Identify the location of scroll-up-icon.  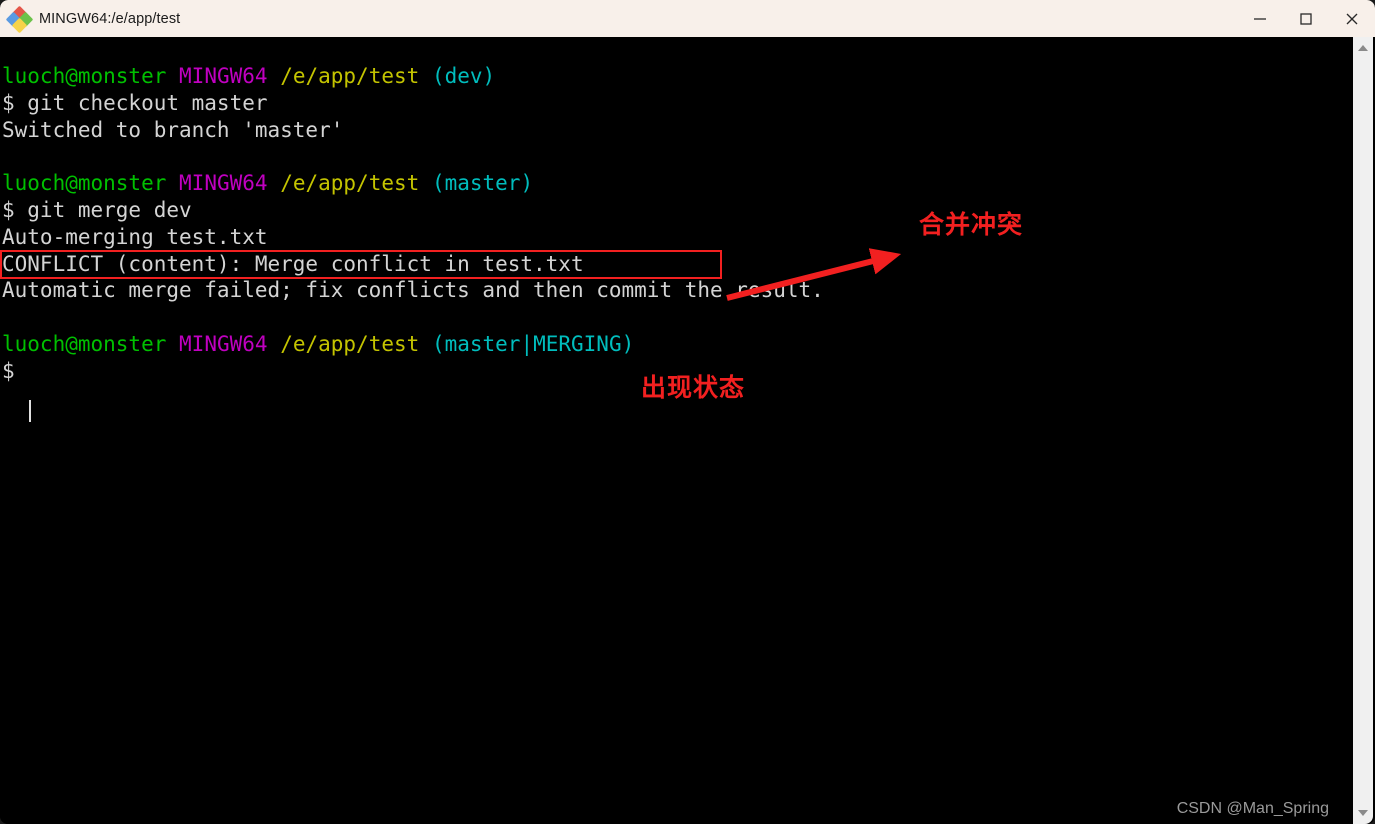
(1363, 48).